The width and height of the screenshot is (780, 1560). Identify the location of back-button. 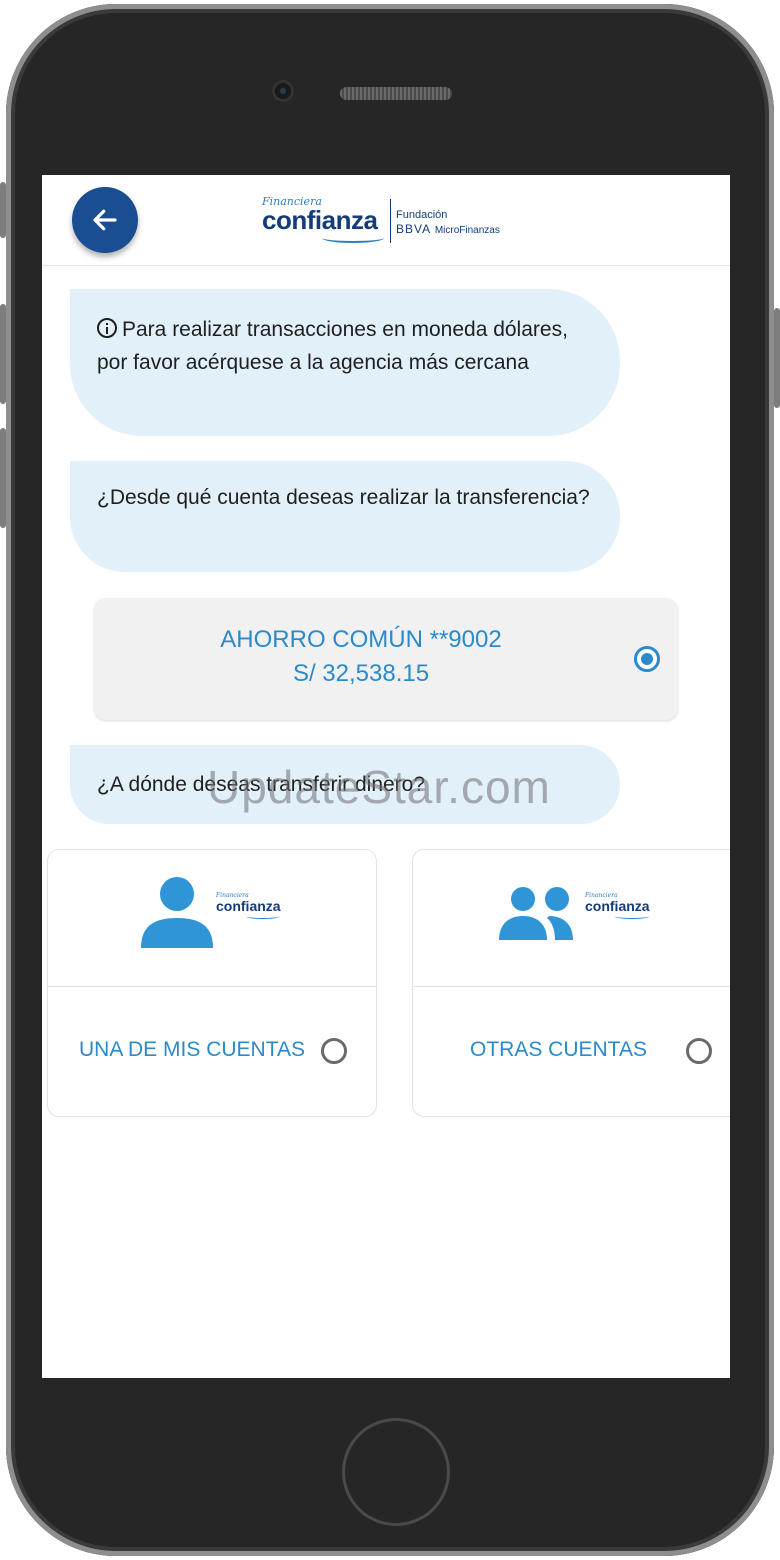
(105, 220).